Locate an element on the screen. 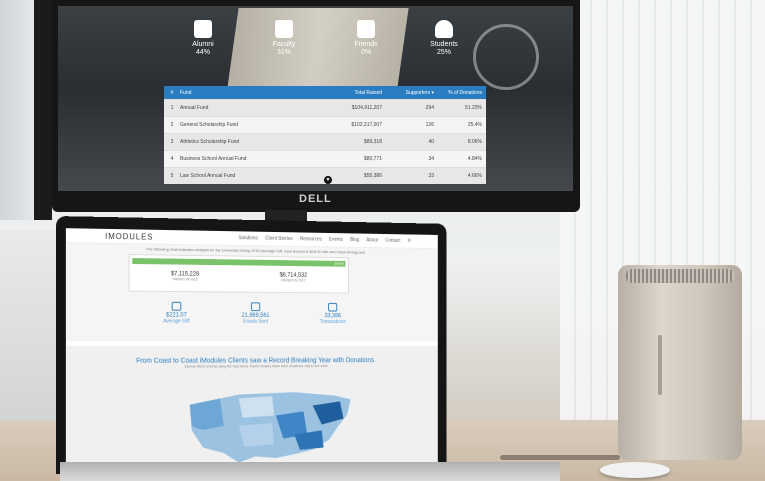 The height and width of the screenshot is (481, 765). cell: $104,911,207 is located at coordinates (366, 108).